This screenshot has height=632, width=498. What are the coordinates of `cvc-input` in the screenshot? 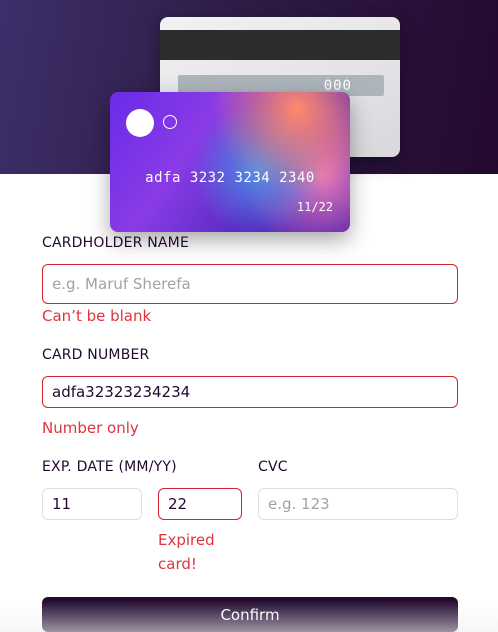 It's located at (358, 504).